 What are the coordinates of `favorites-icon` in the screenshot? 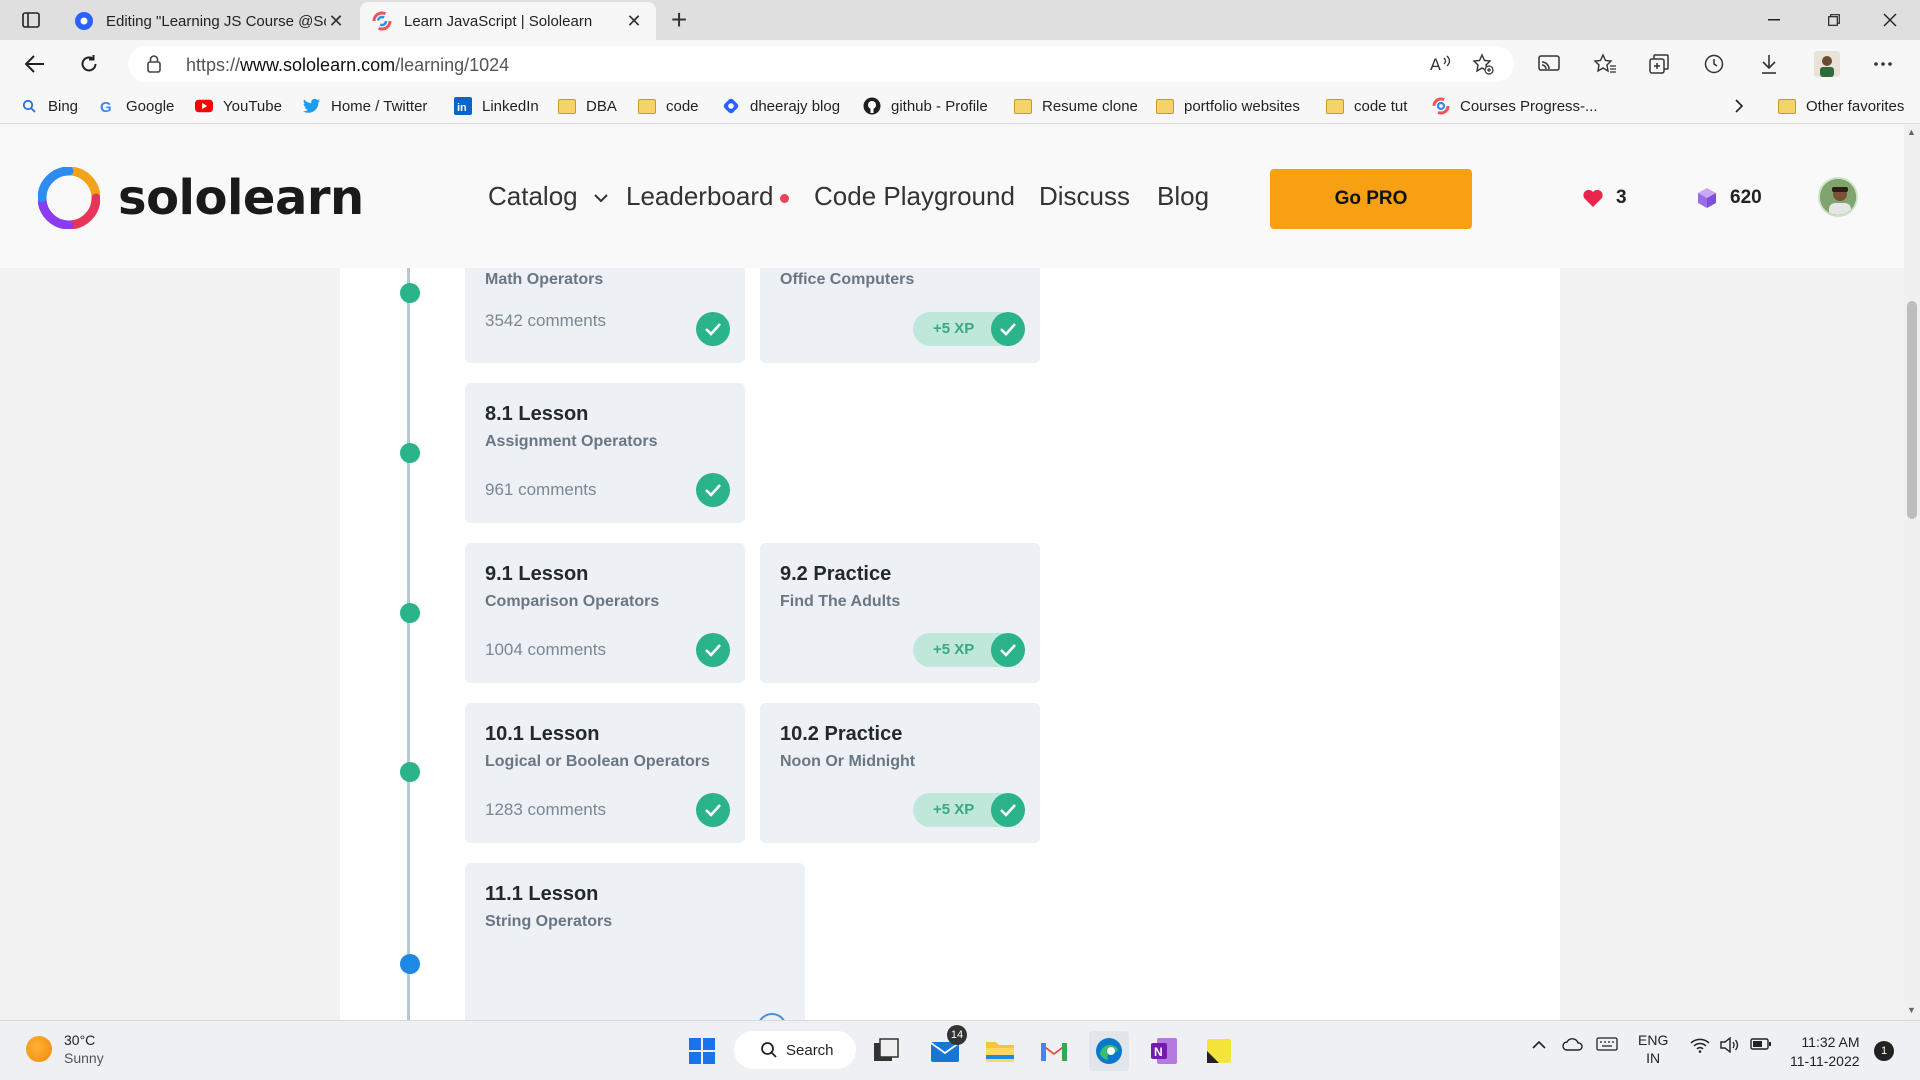 It's located at (1605, 64).